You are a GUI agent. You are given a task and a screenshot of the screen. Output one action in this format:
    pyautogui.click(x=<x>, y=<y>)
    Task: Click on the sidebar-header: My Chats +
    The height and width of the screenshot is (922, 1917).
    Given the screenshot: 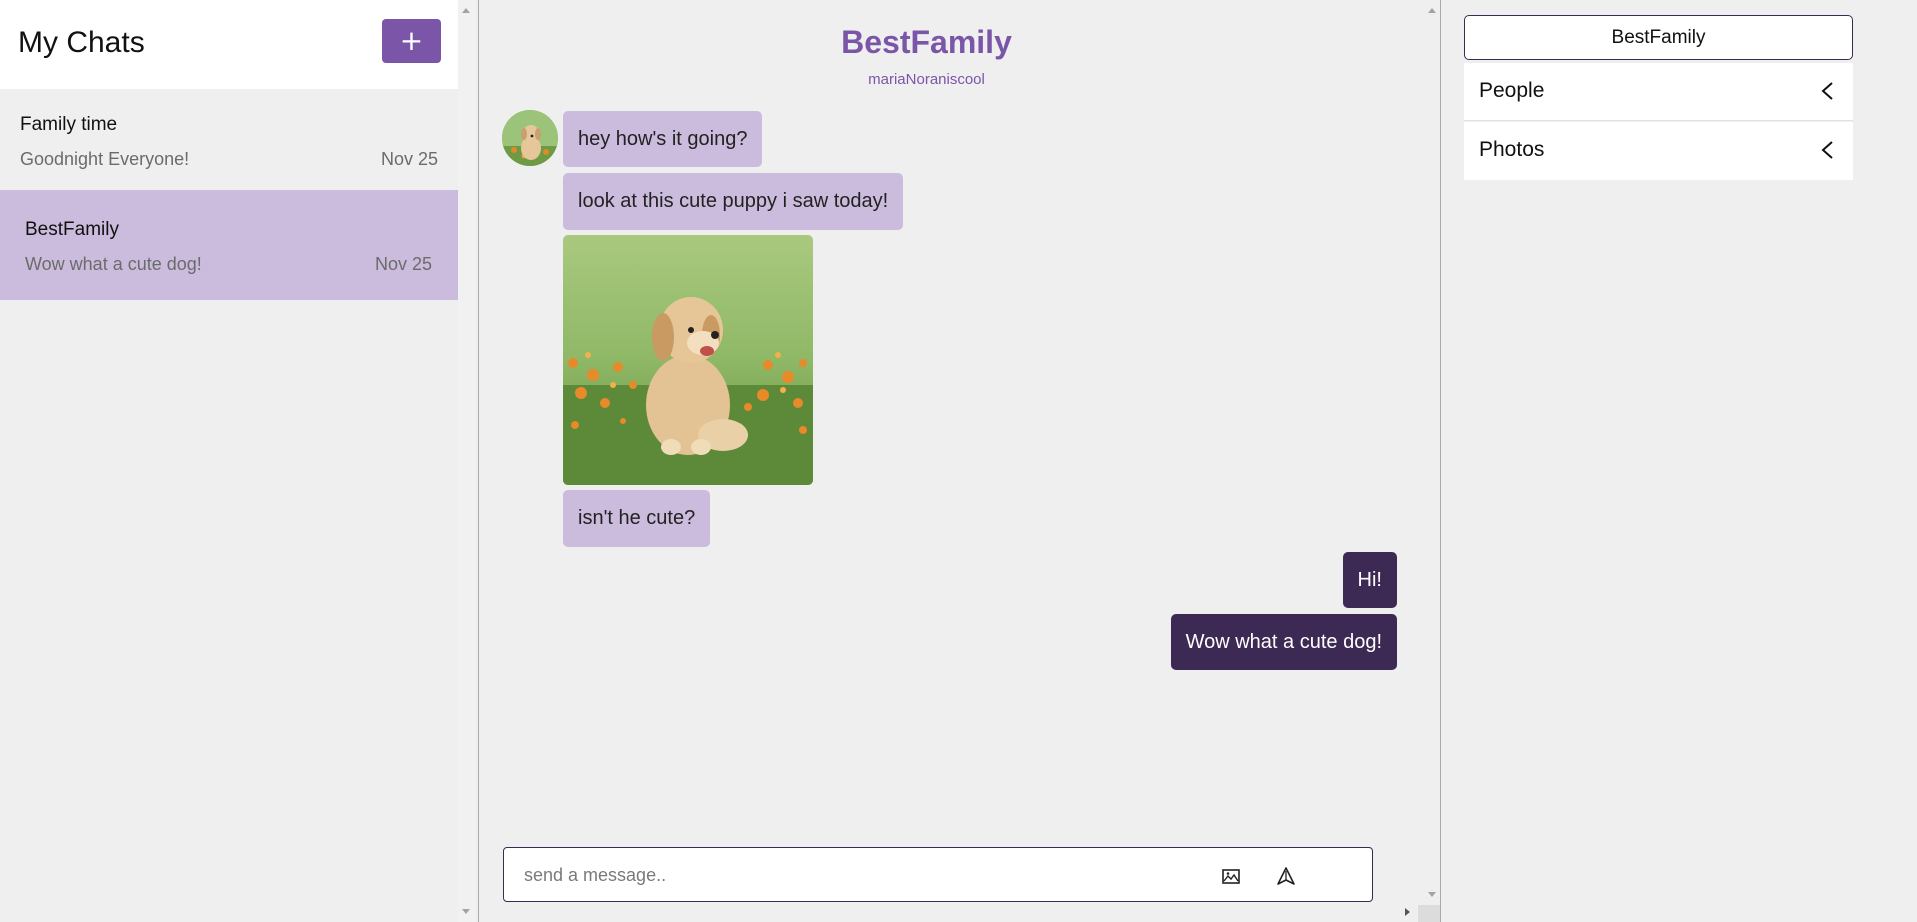 What is the action you would take?
    pyautogui.click(x=229, y=44)
    